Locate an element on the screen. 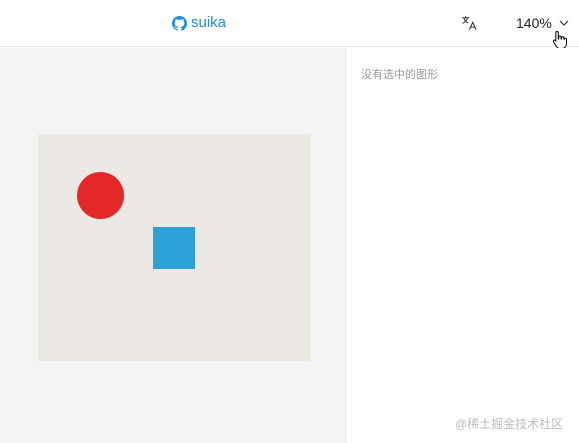  no-selection-text: 没有选中的图形 is located at coordinates (399, 75).